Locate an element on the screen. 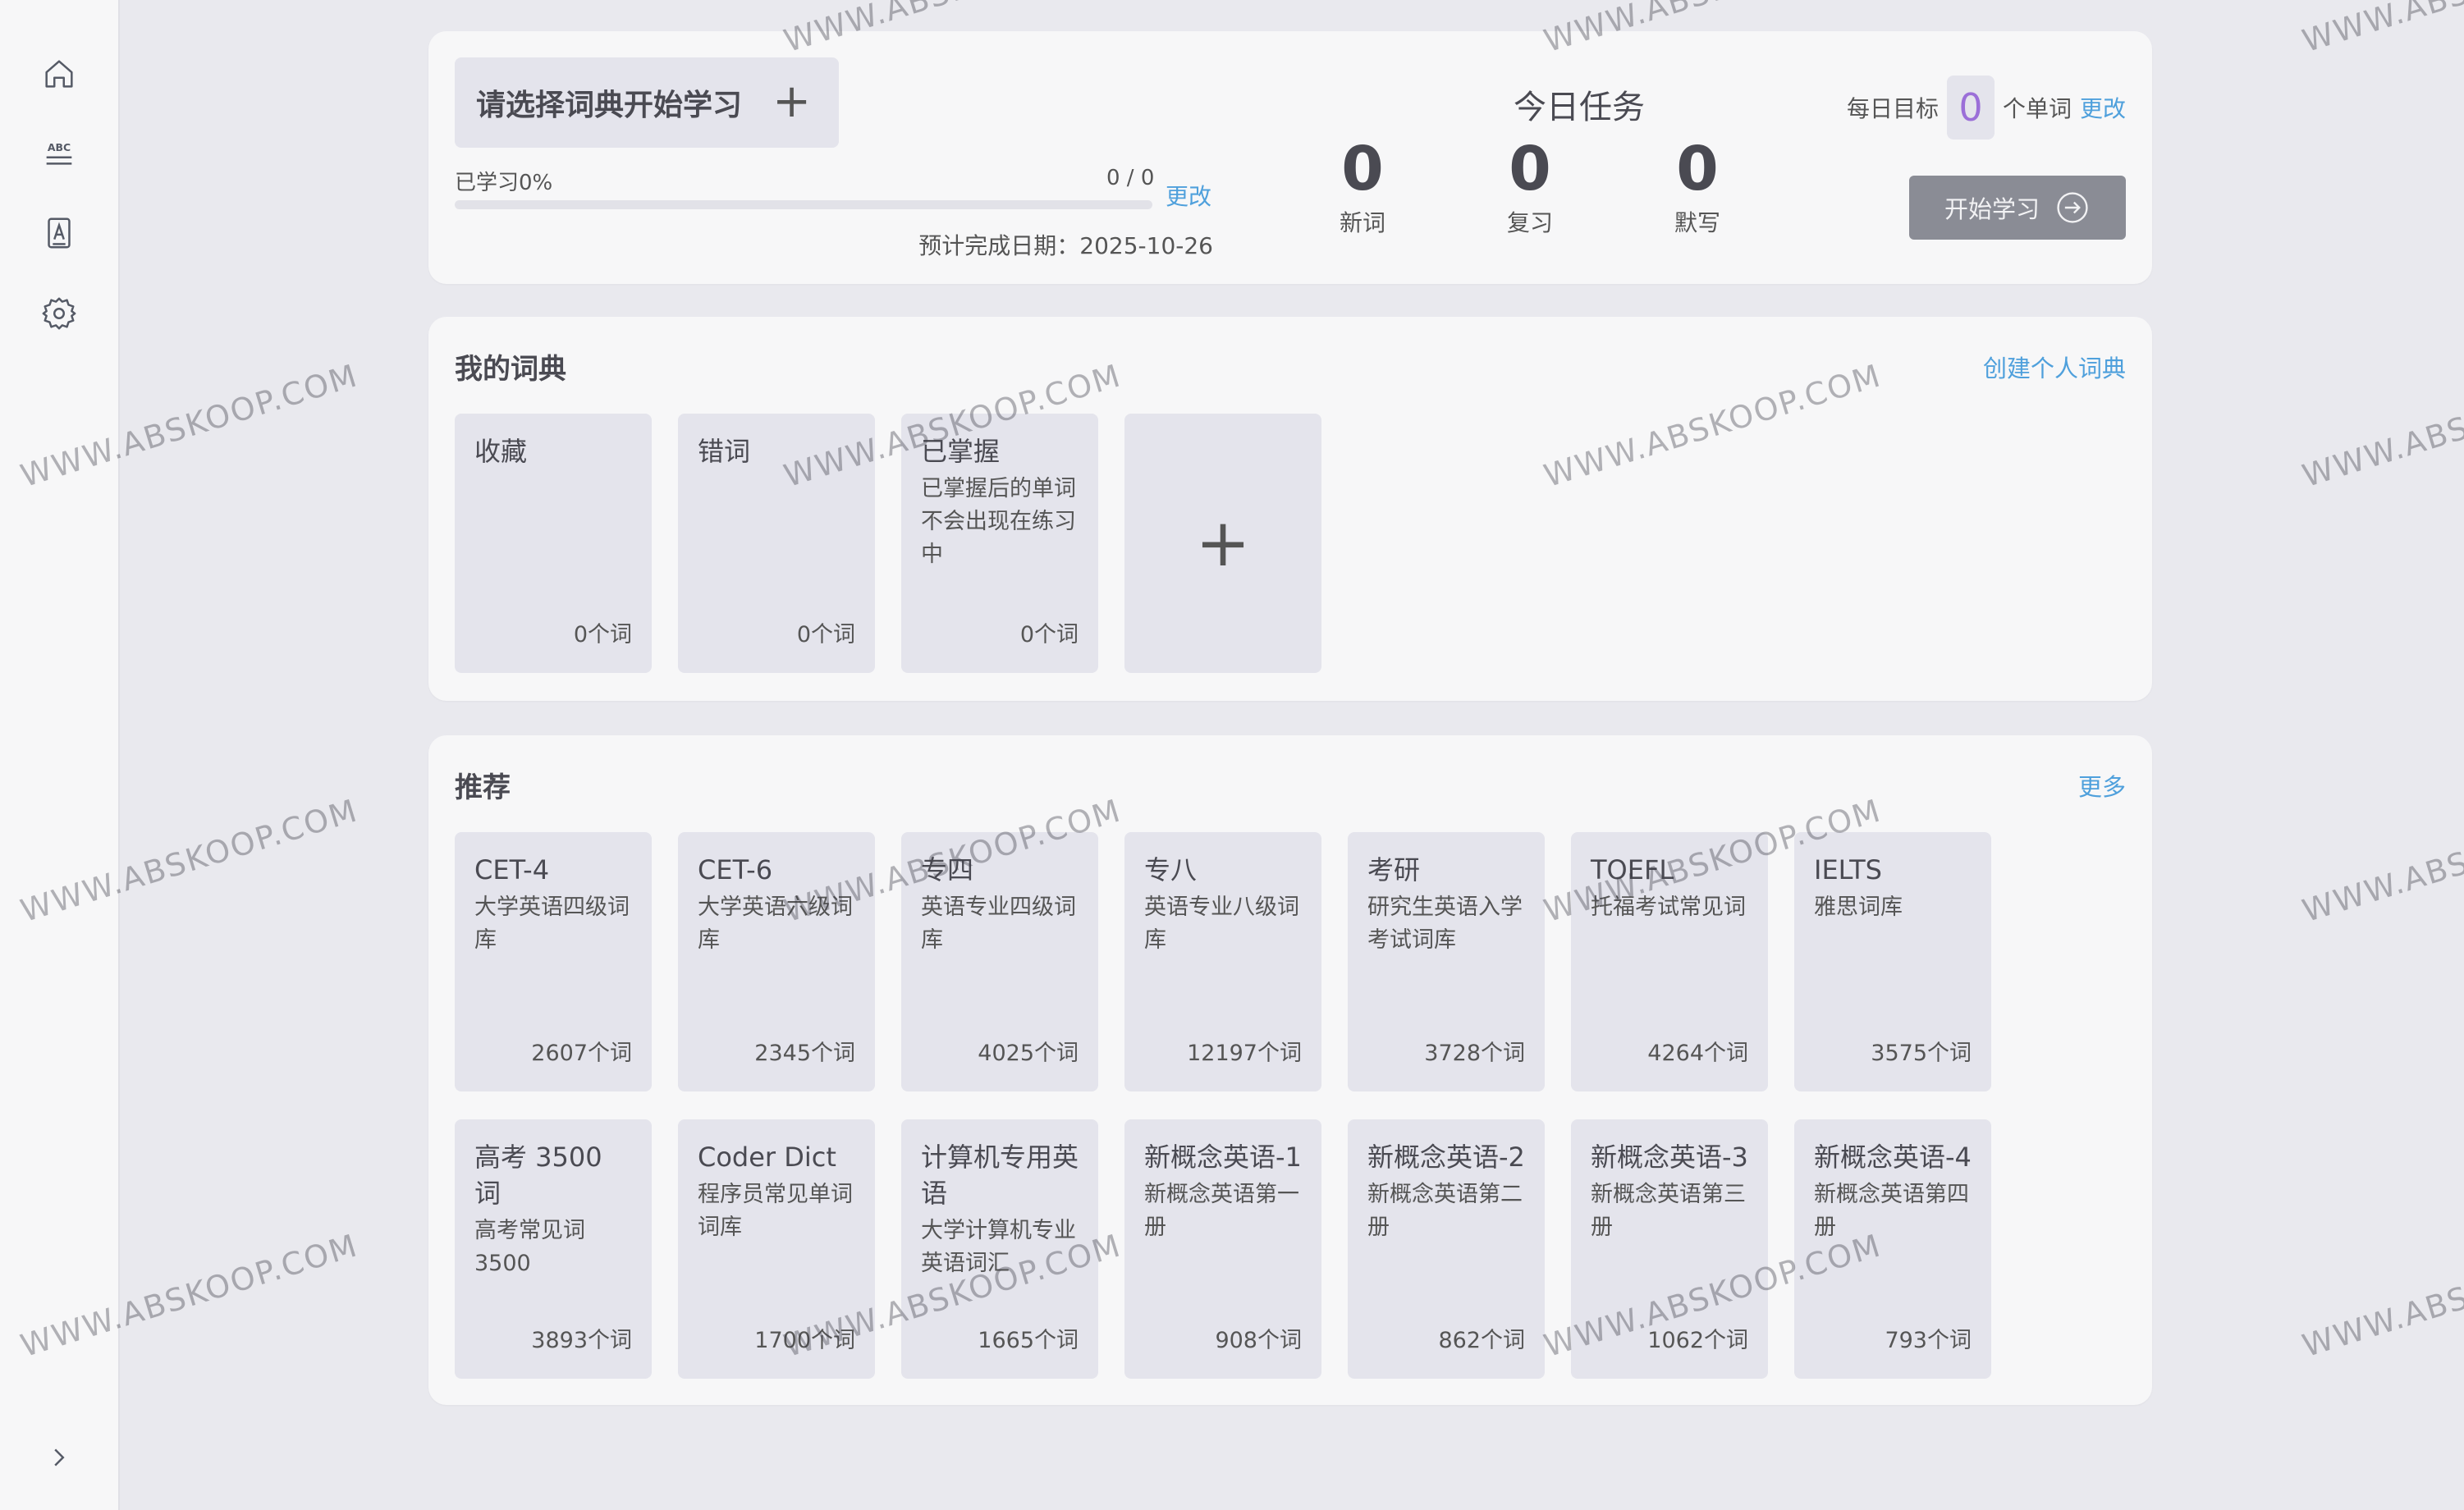 This screenshot has height=1510, width=2464. dict-card-count: 4264个词 is located at coordinates (1697, 1053).